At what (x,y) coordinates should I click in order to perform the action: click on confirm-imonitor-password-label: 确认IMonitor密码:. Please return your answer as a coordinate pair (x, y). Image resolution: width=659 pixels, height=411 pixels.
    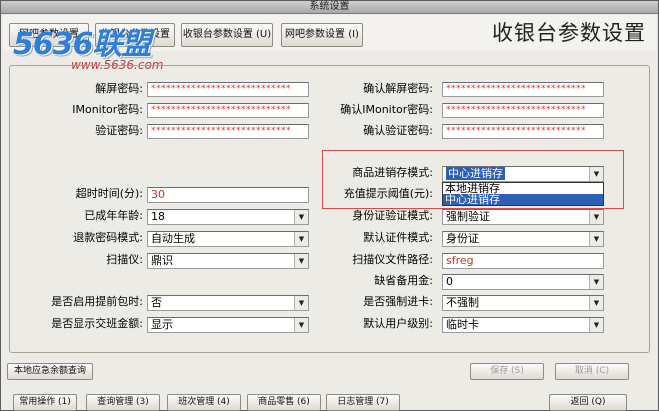
    Looking at the image, I should click on (386, 109).